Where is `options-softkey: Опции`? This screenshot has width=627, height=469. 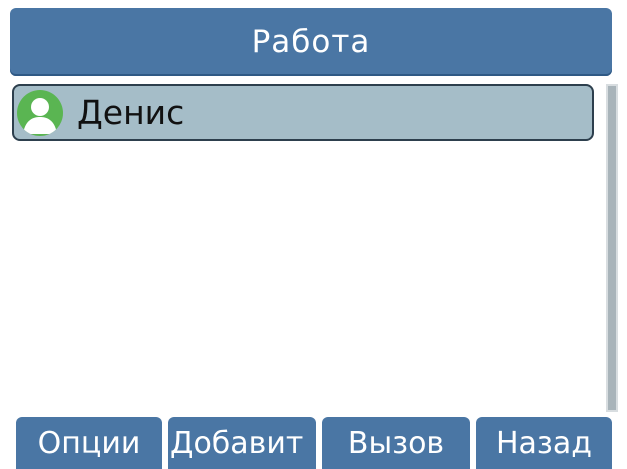
options-softkey: Опции is located at coordinates (89, 443).